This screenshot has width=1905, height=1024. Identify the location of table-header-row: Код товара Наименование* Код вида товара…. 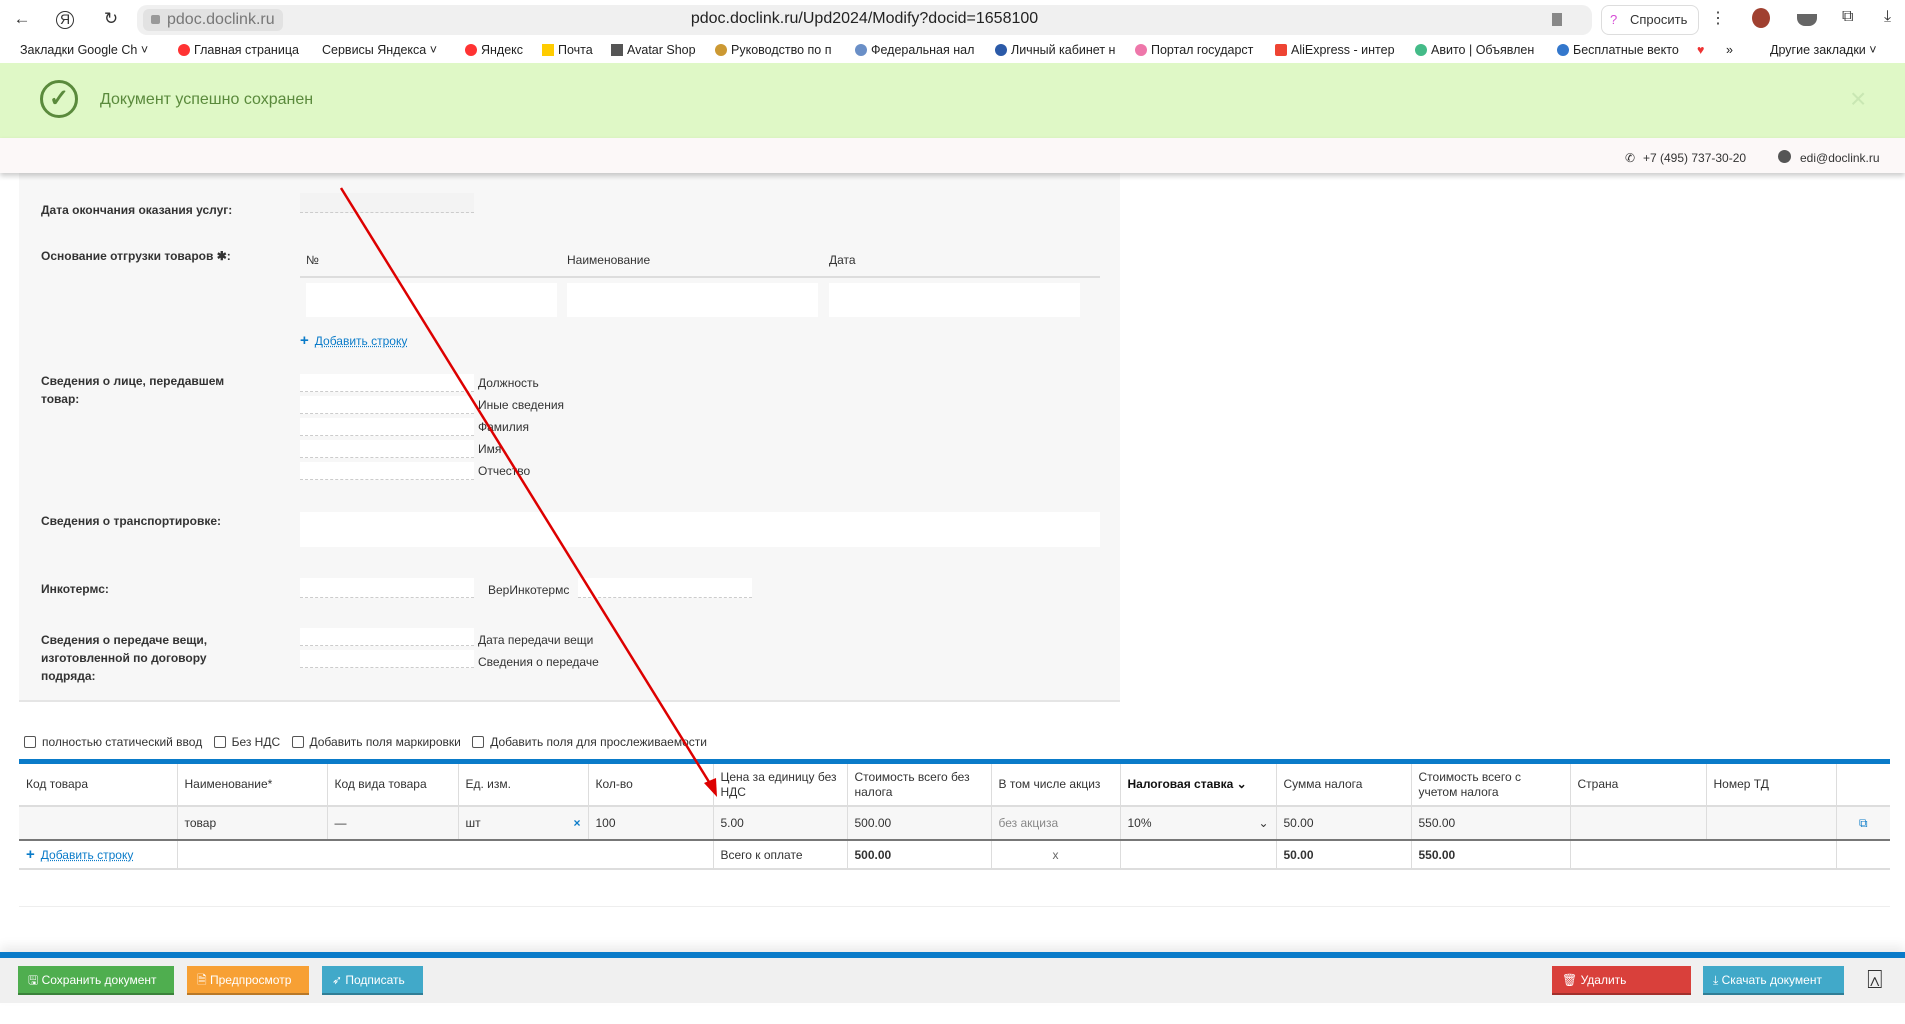
(954, 785).